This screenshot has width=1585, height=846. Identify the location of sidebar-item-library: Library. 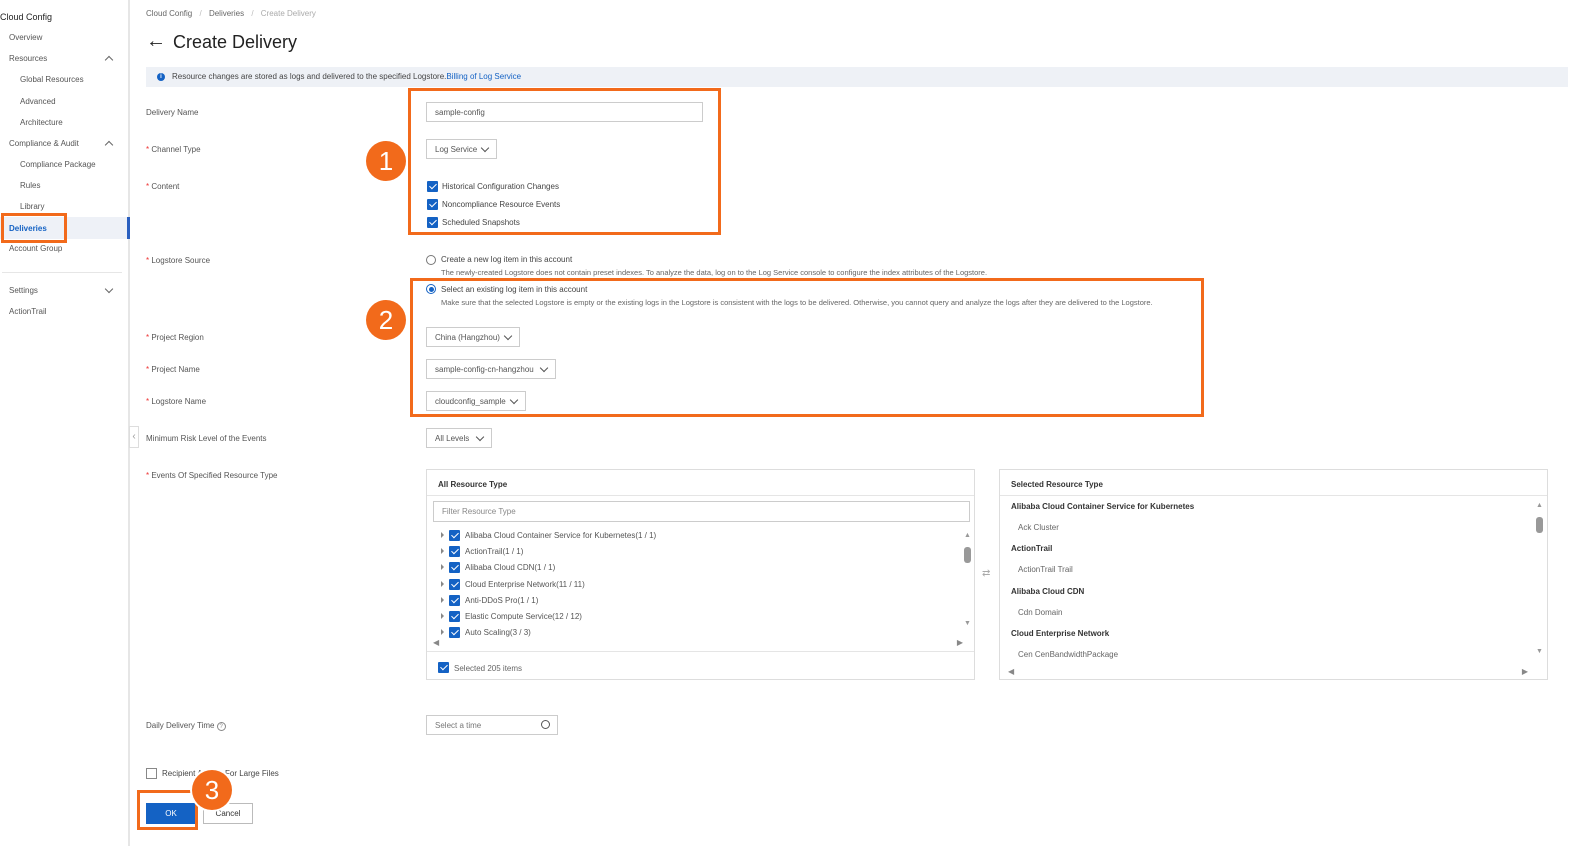
(32, 206).